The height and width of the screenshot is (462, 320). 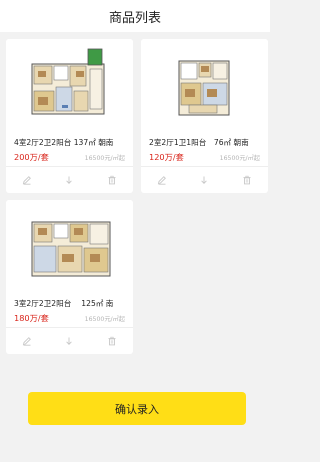 What do you see at coordinates (31, 157) in the screenshot?
I see `product-price: 200万/套` at bounding box center [31, 157].